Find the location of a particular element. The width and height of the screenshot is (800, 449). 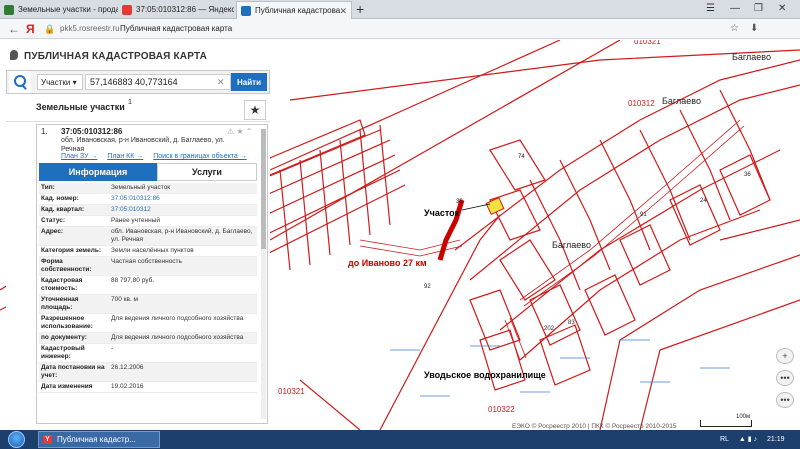

property-row: Статус: Ранее учтенный is located at coordinates (148, 221).